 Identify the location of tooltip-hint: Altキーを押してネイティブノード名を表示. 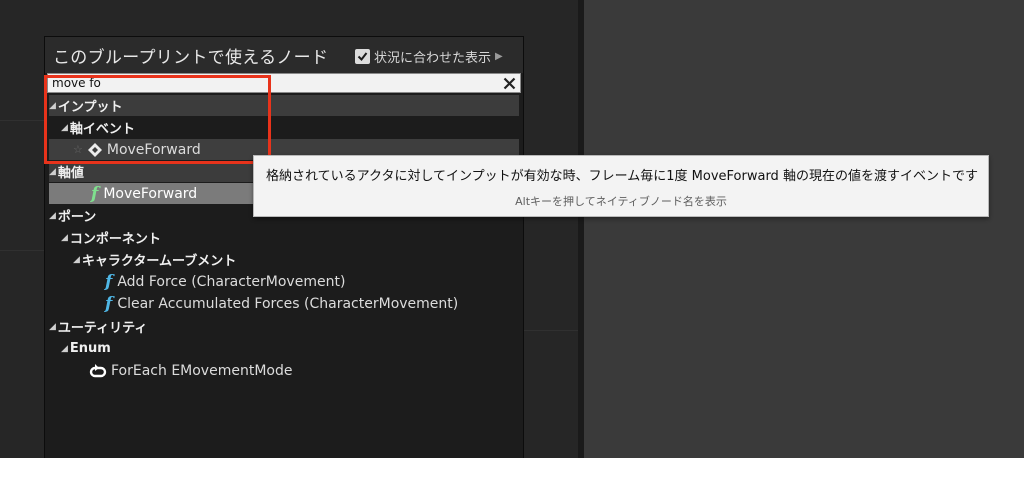
(621, 201).